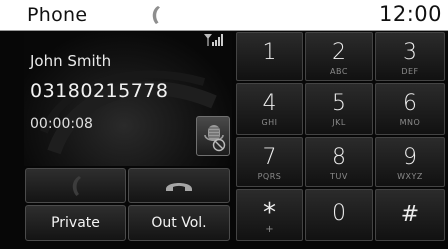  I want to click on key-letters: MNO, so click(410, 122).